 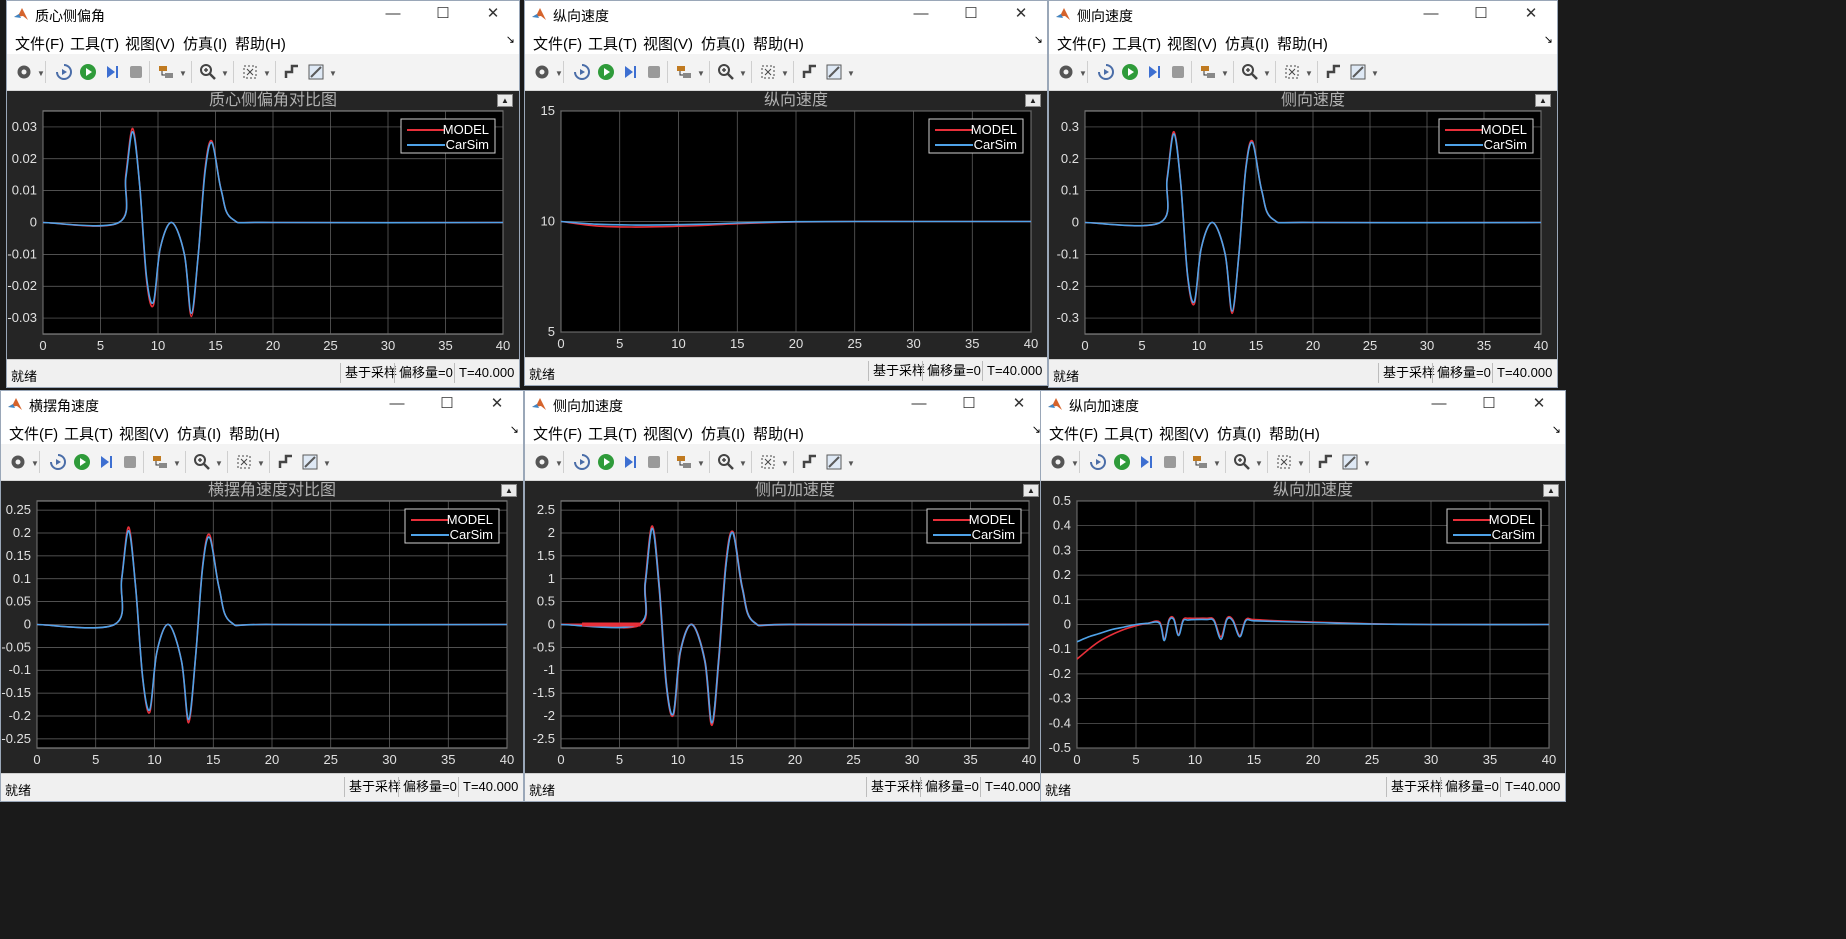 I want to click on zoom-icon, so click(x=1242, y=462).